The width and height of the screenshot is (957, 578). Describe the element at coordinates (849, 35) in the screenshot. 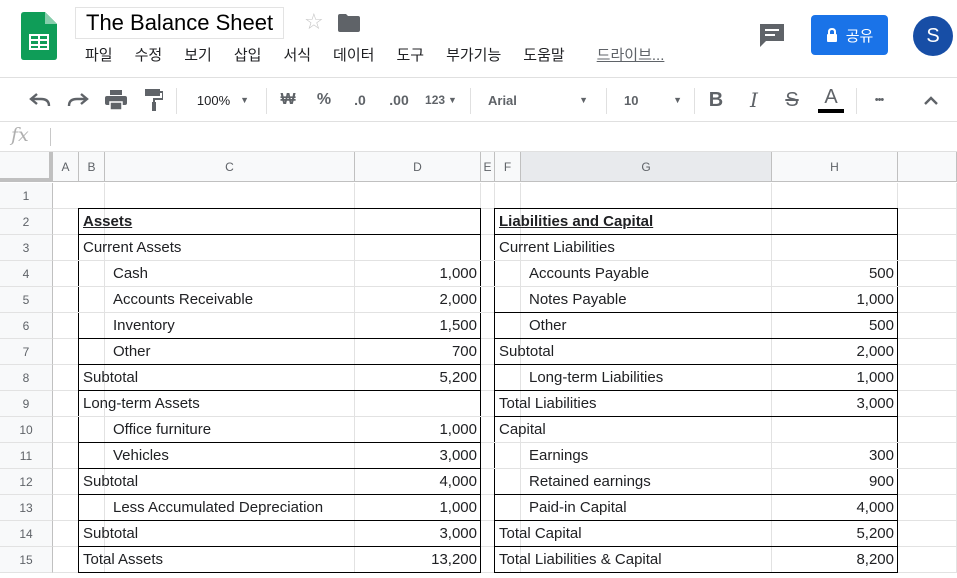

I see `share-button: 공유` at that location.